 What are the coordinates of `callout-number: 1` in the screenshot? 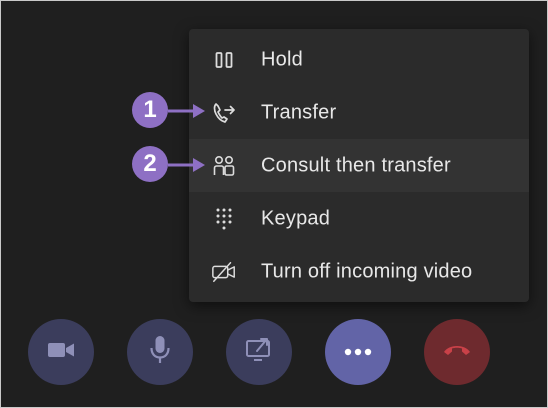 It's located at (150, 109).